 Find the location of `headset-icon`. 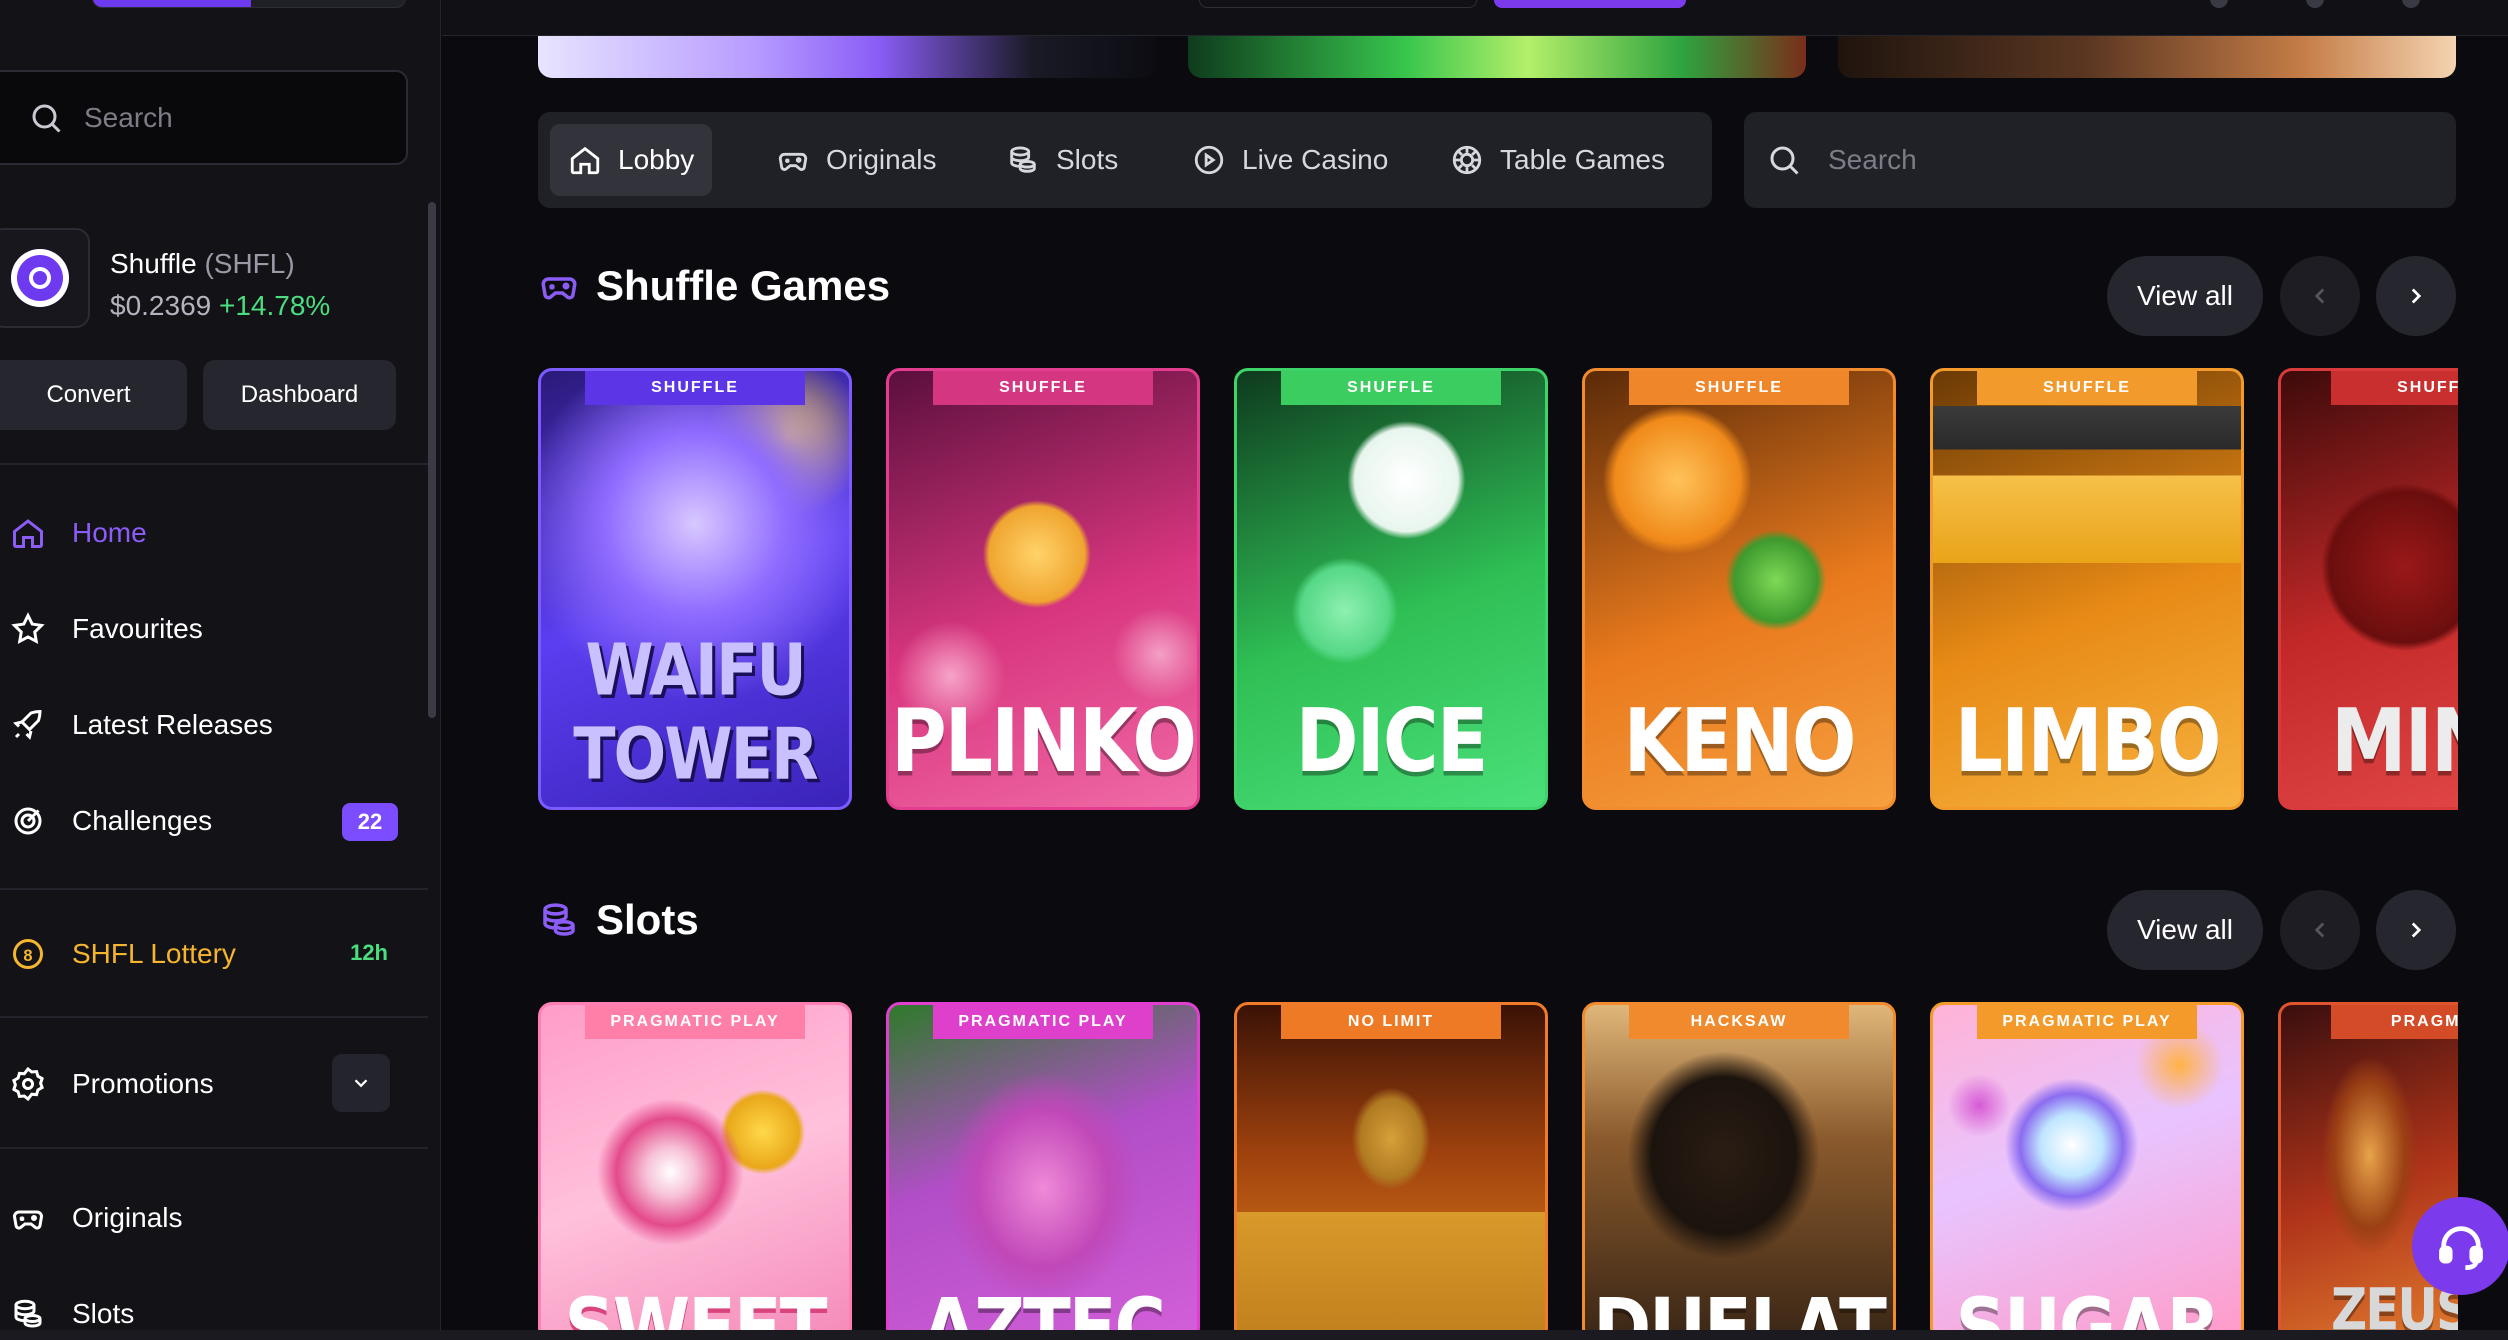

headset-icon is located at coordinates (2461, 1248).